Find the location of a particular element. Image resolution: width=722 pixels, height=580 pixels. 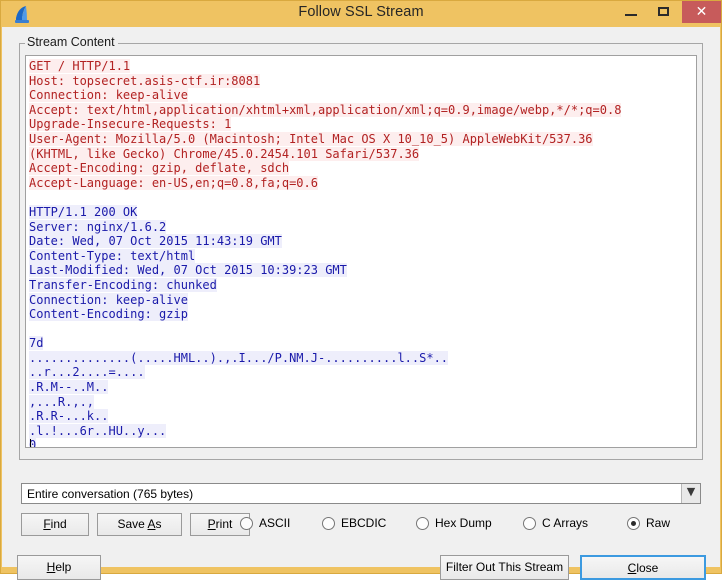

minimize-button is located at coordinates (631, 12).